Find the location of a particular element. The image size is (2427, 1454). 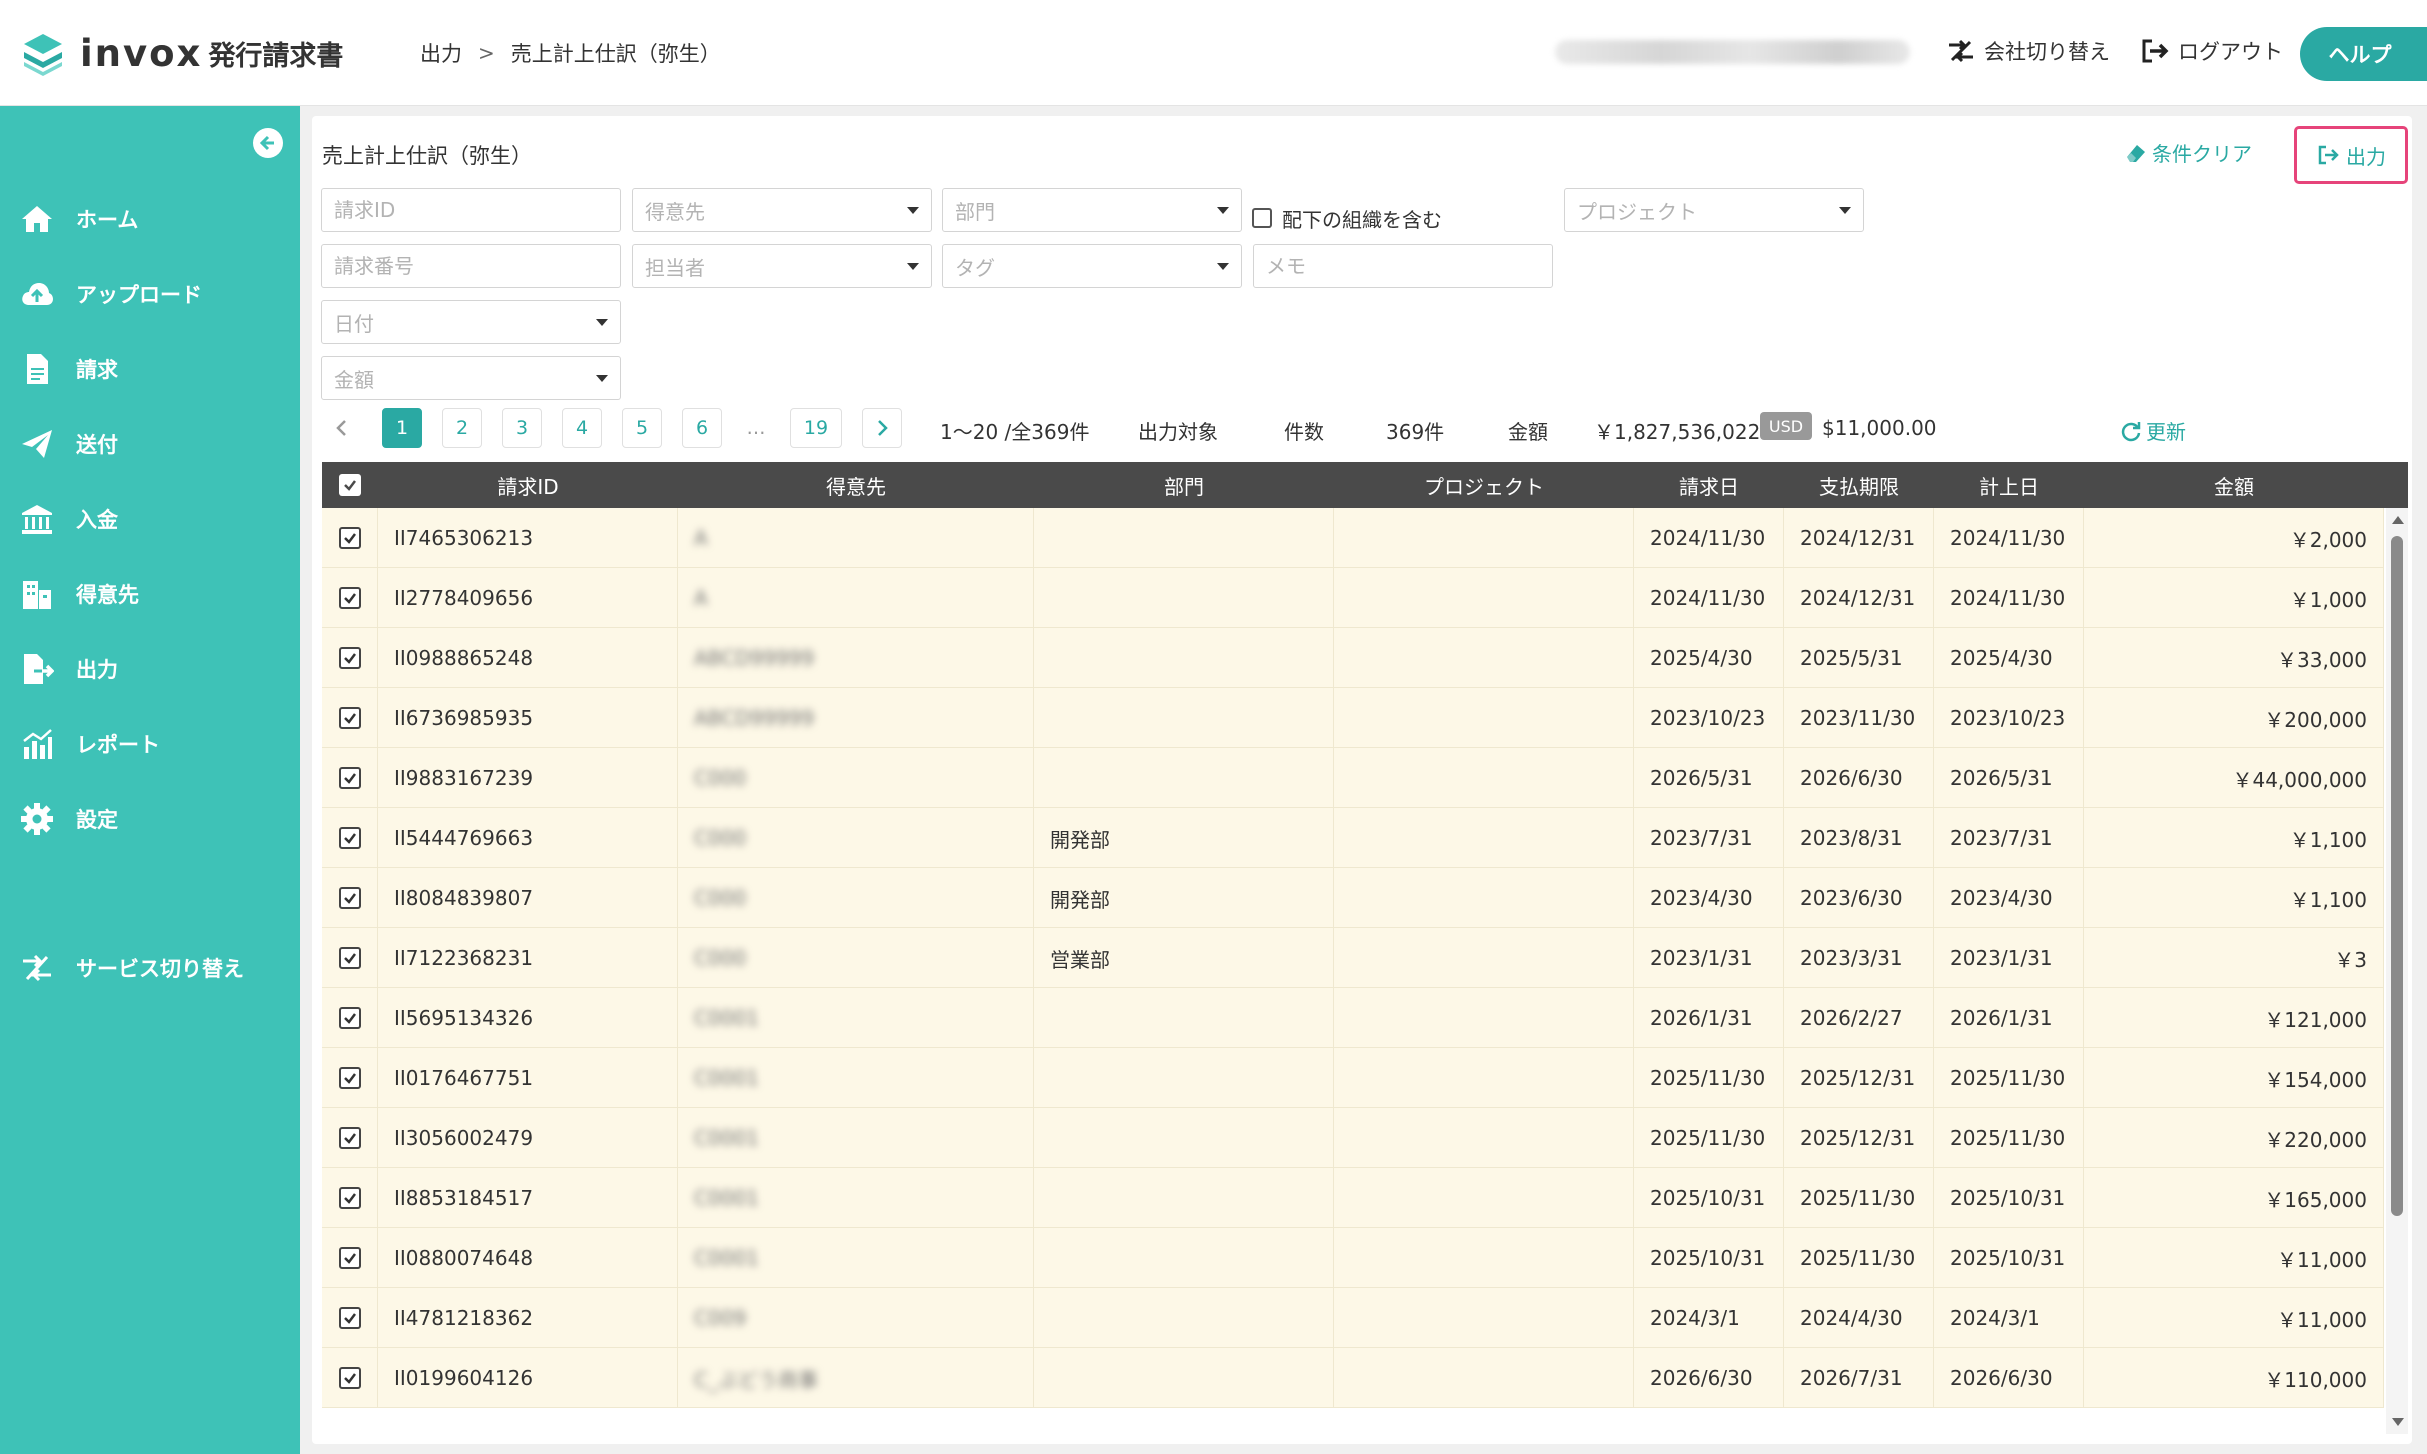

logout-button: ログアウト is located at coordinates (2211, 51).